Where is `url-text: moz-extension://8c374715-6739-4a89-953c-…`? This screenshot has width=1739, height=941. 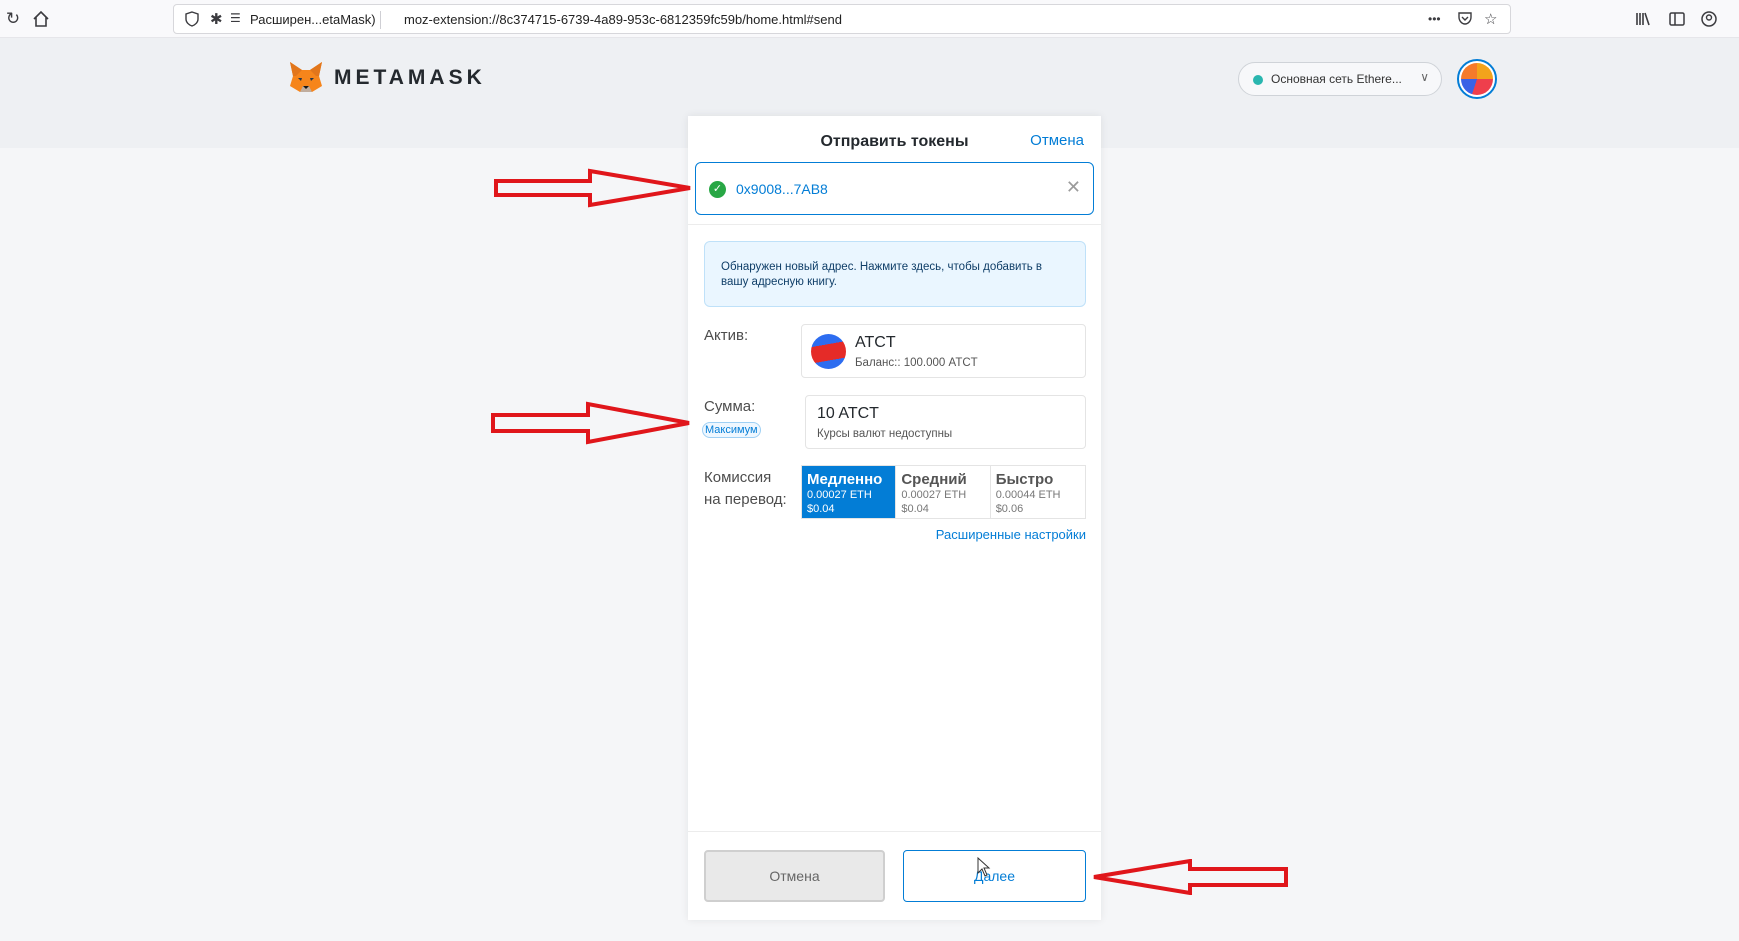
url-text: moz-extension://8c374715-6739-4a89-953c-… is located at coordinates (623, 19).